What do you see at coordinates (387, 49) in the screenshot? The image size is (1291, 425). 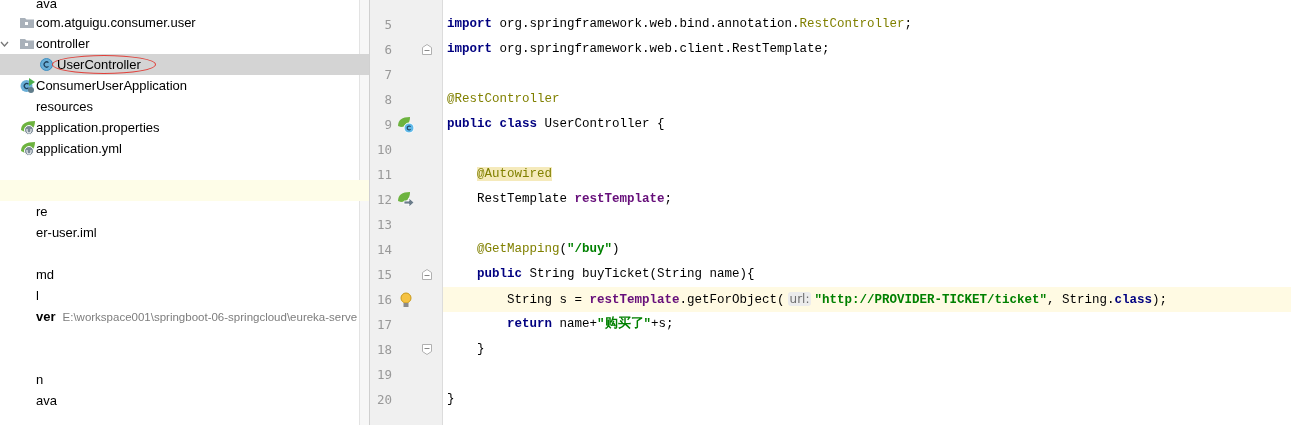 I see `line-number: 6` at bounding box center [387, 49].